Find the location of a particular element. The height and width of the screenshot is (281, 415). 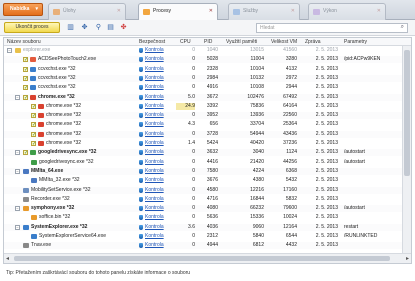

cpu-value: 0 is located at coordinates (193, 198).